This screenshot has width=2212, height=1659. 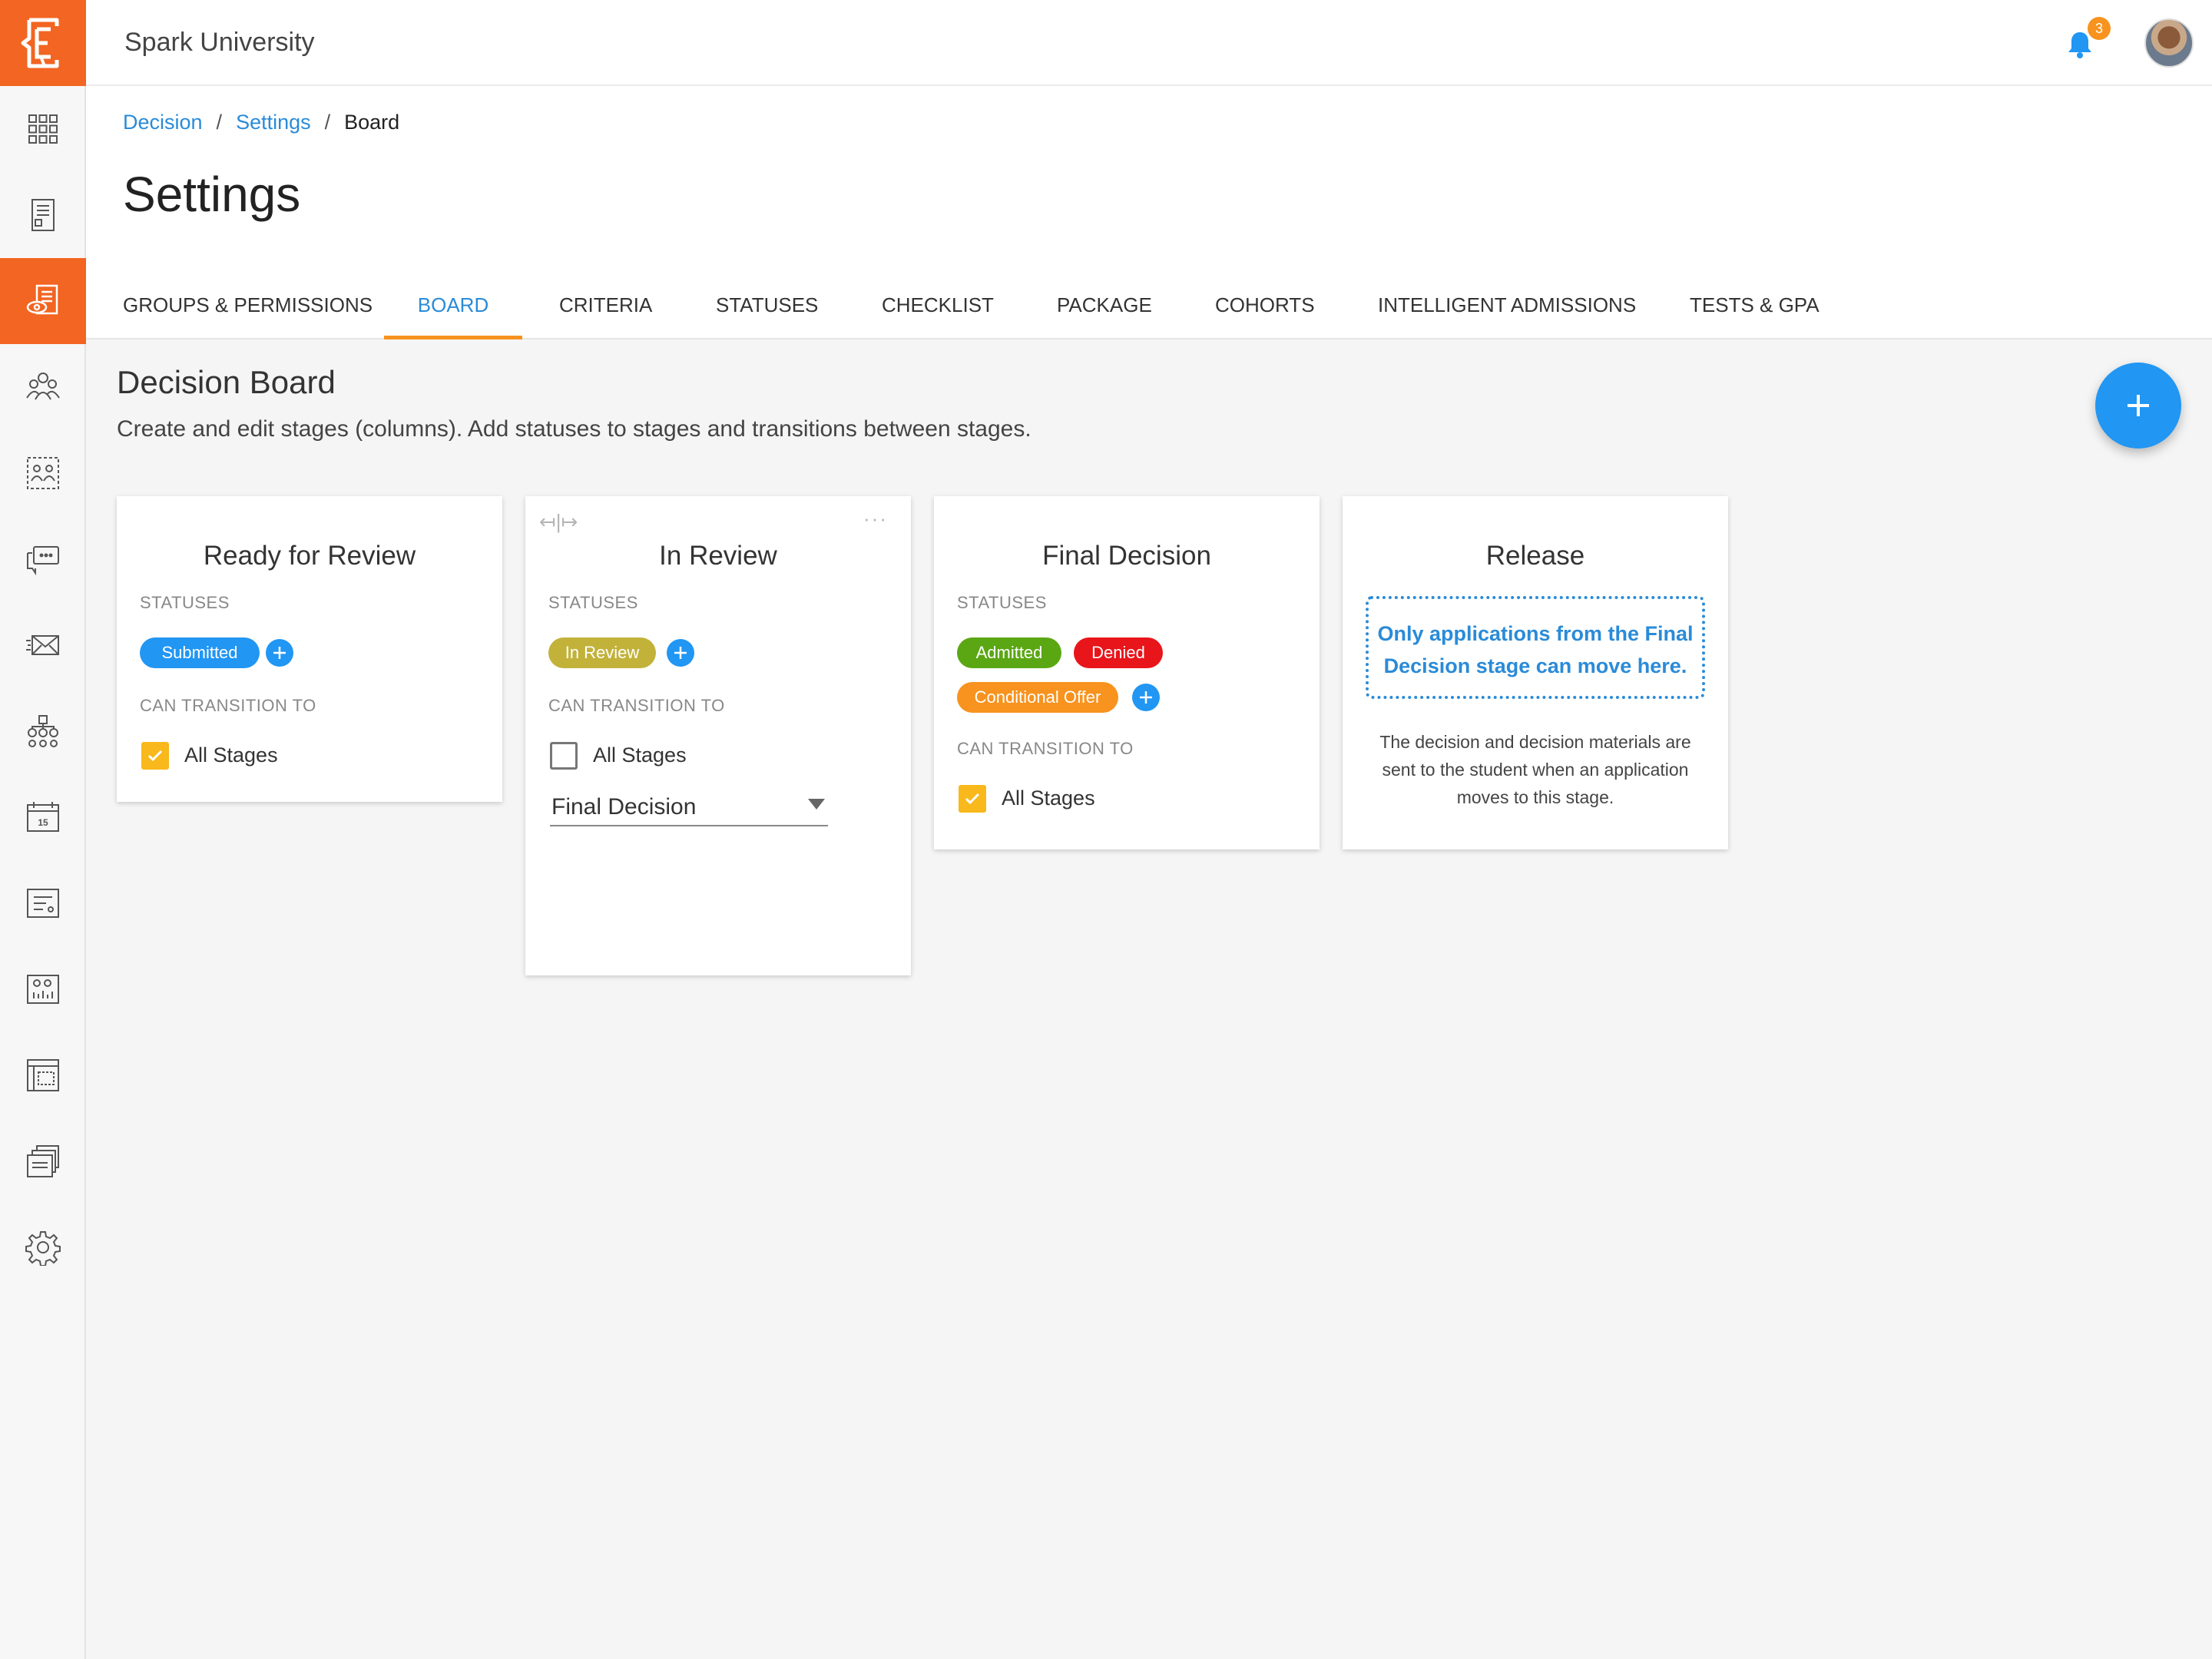 I want to click on app-logo, so click(x=43, y=43).